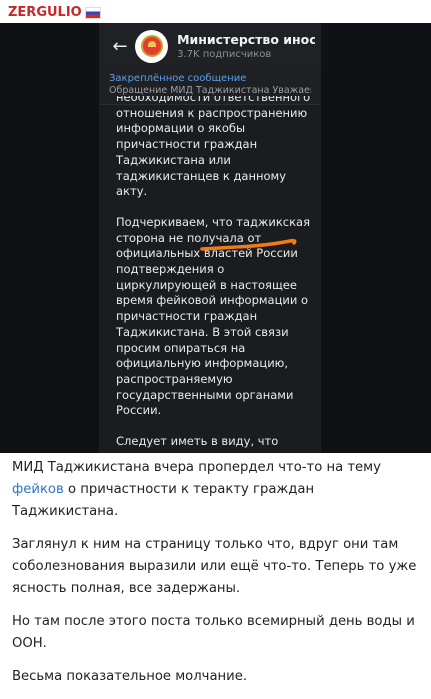 This screenshot has width=431, height=699. I want to click on channel-header: ← Министерство иностр 3.7K подписчиков, so click(210, 46).